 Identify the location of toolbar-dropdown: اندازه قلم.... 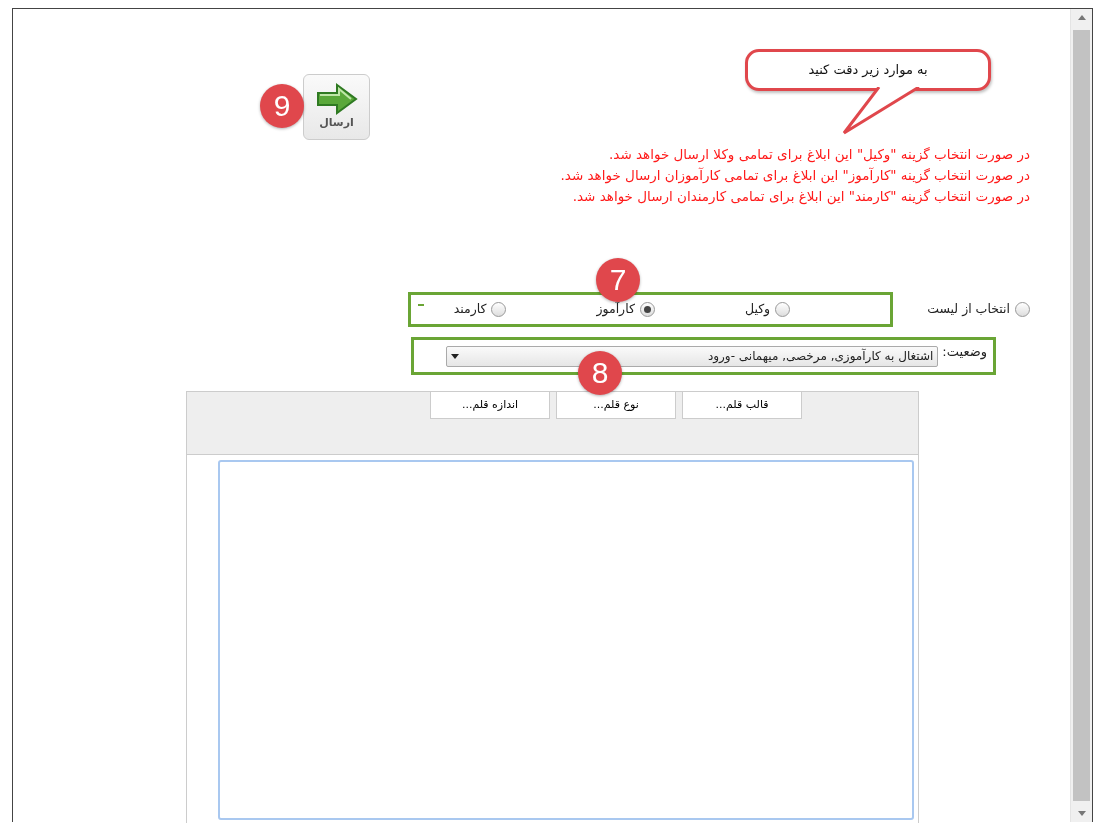
(490, 405).